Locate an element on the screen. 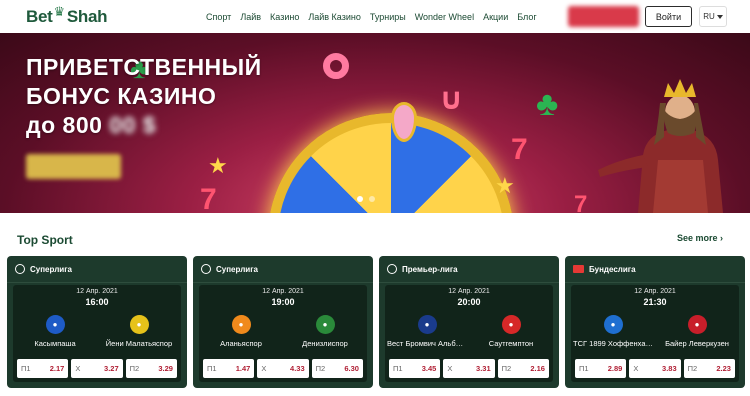 The height and width of the screenshot is (396, 750). match-time: 16:00 is located at coordinates (97, 302).